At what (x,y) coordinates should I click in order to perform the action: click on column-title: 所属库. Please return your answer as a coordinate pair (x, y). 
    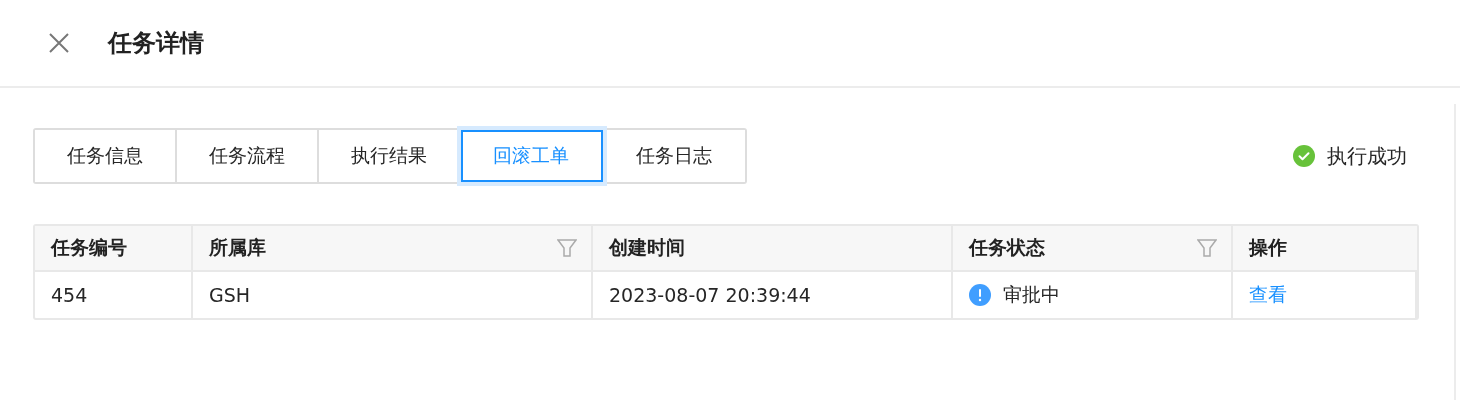
    Looking at the image, I should click on (237, 247).